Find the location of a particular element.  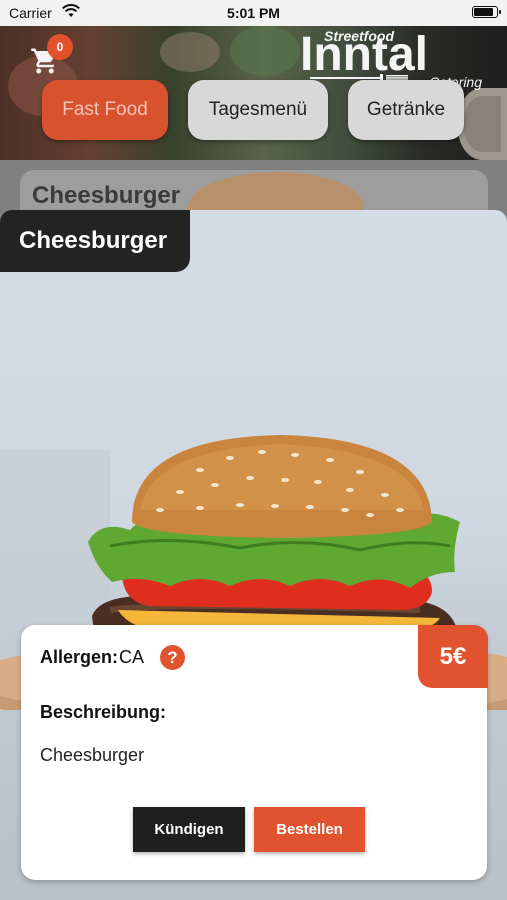

tab-tagesmenu: Tagesmenü is located at coordinates (258, 110).